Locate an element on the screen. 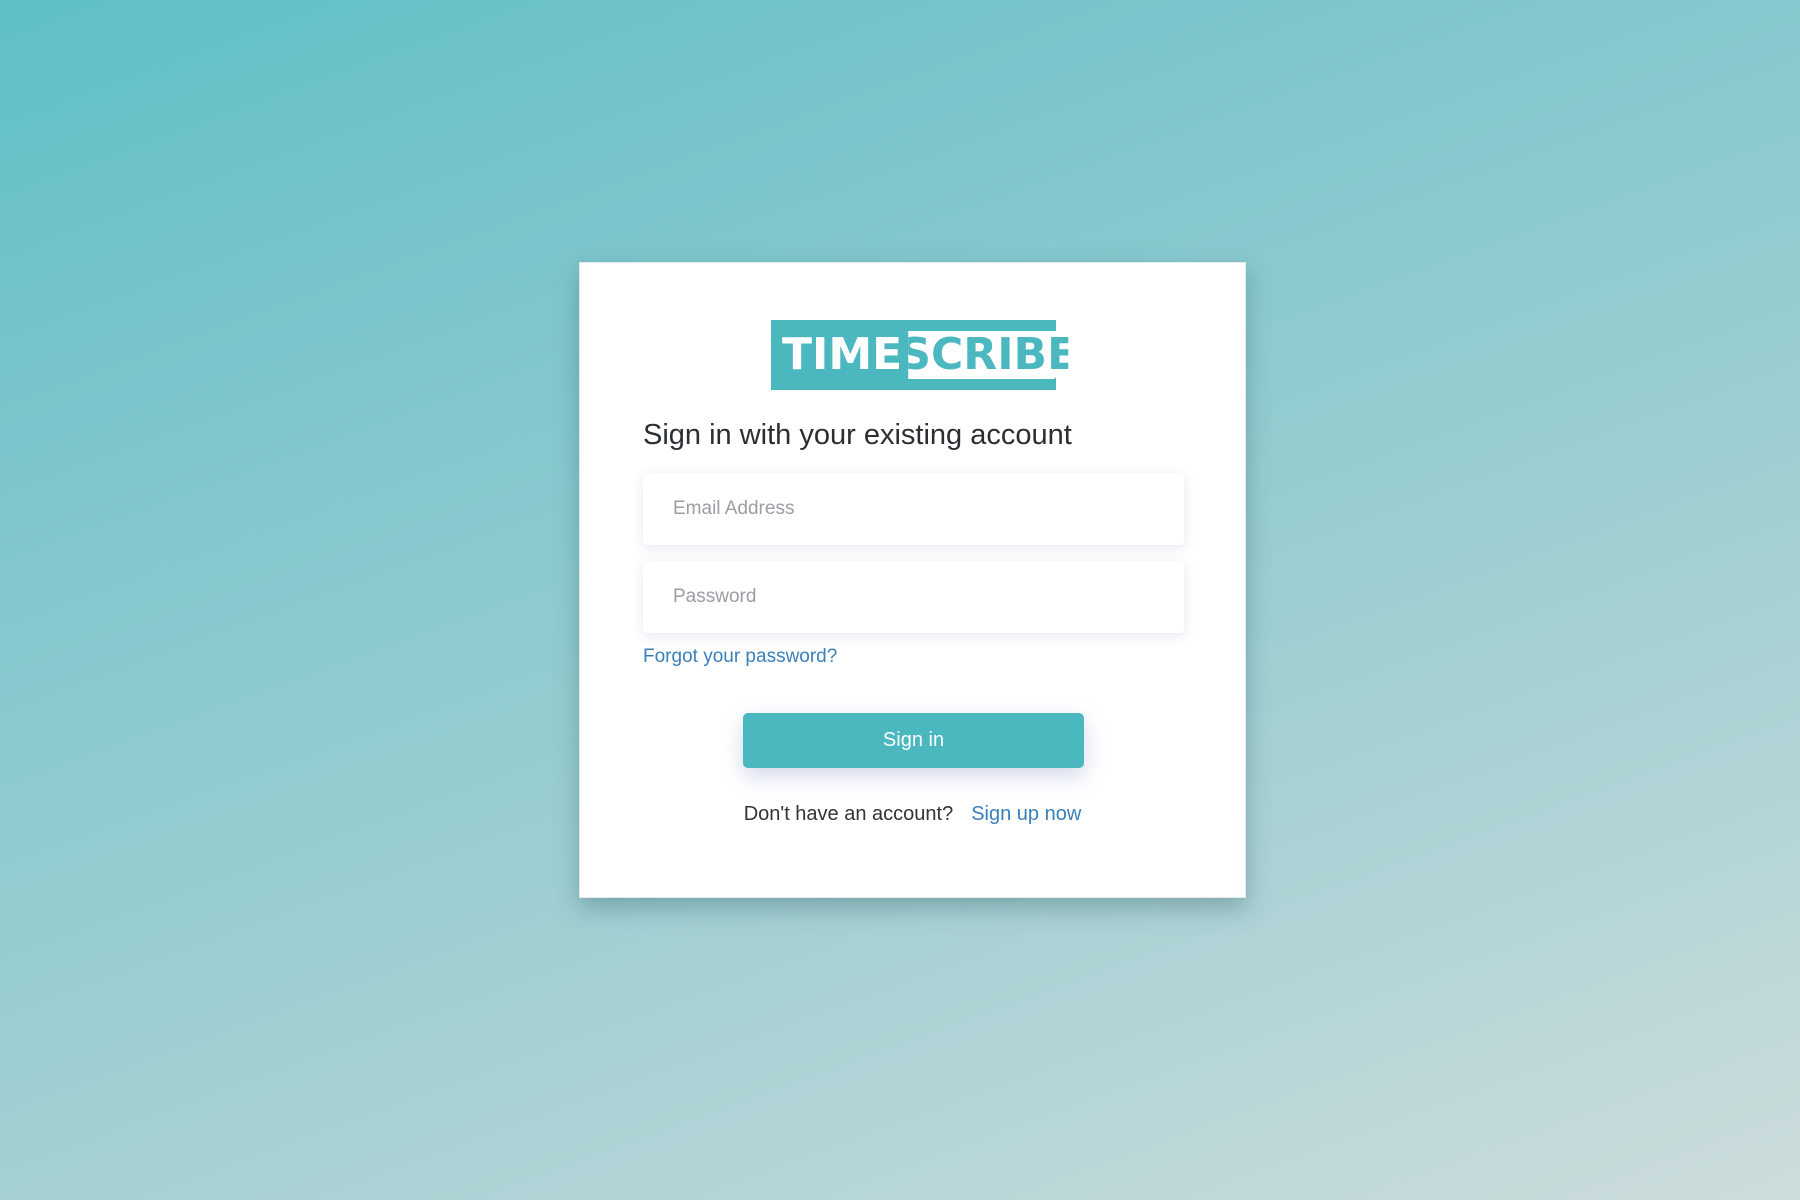 The height and width of the screenshot is (1200, 1800). sign-up-link: Sign up now is located at coordinates (1026, 814).